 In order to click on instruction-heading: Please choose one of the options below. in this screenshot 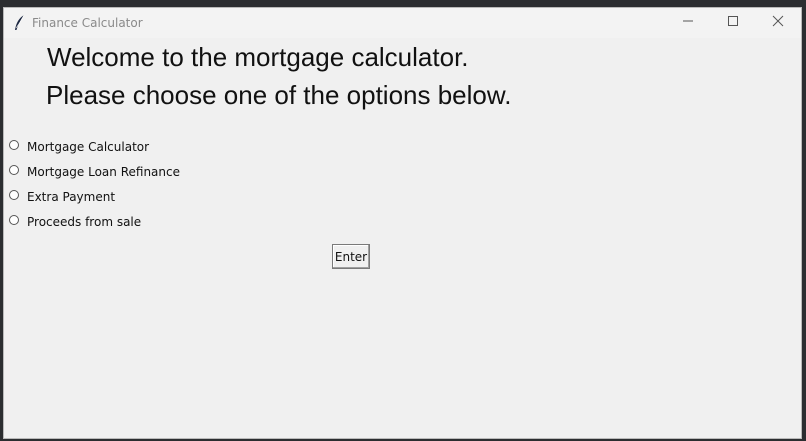, I will do `click(279, 95)`.